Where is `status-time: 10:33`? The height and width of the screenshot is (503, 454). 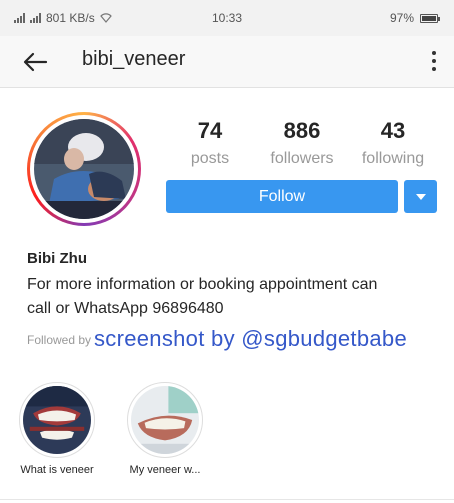
status-time: 10:33 is located at coordinates (227, 18).